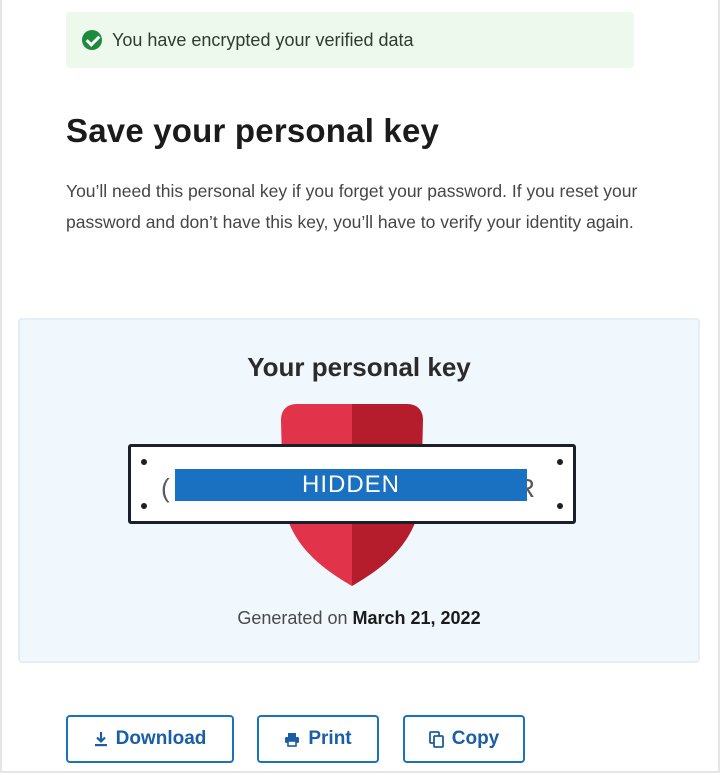  Describe the element at coordinates (330, 738) in the screenshot. I see `print-label: Print` at that location.